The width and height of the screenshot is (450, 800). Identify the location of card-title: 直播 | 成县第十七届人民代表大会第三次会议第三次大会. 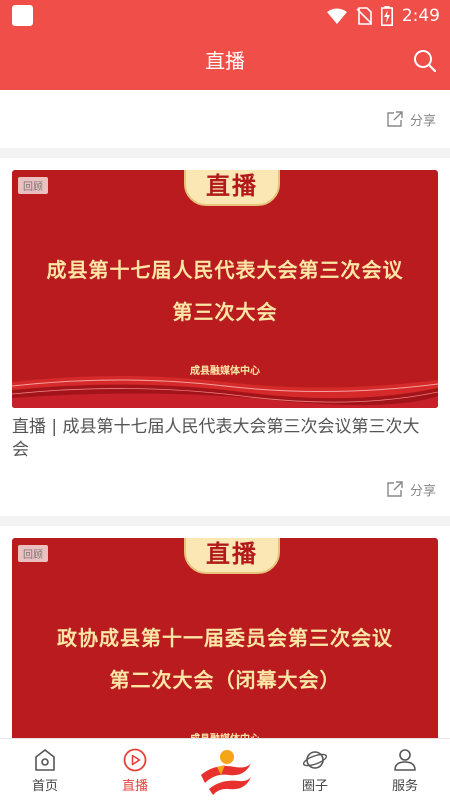
(225, 439).